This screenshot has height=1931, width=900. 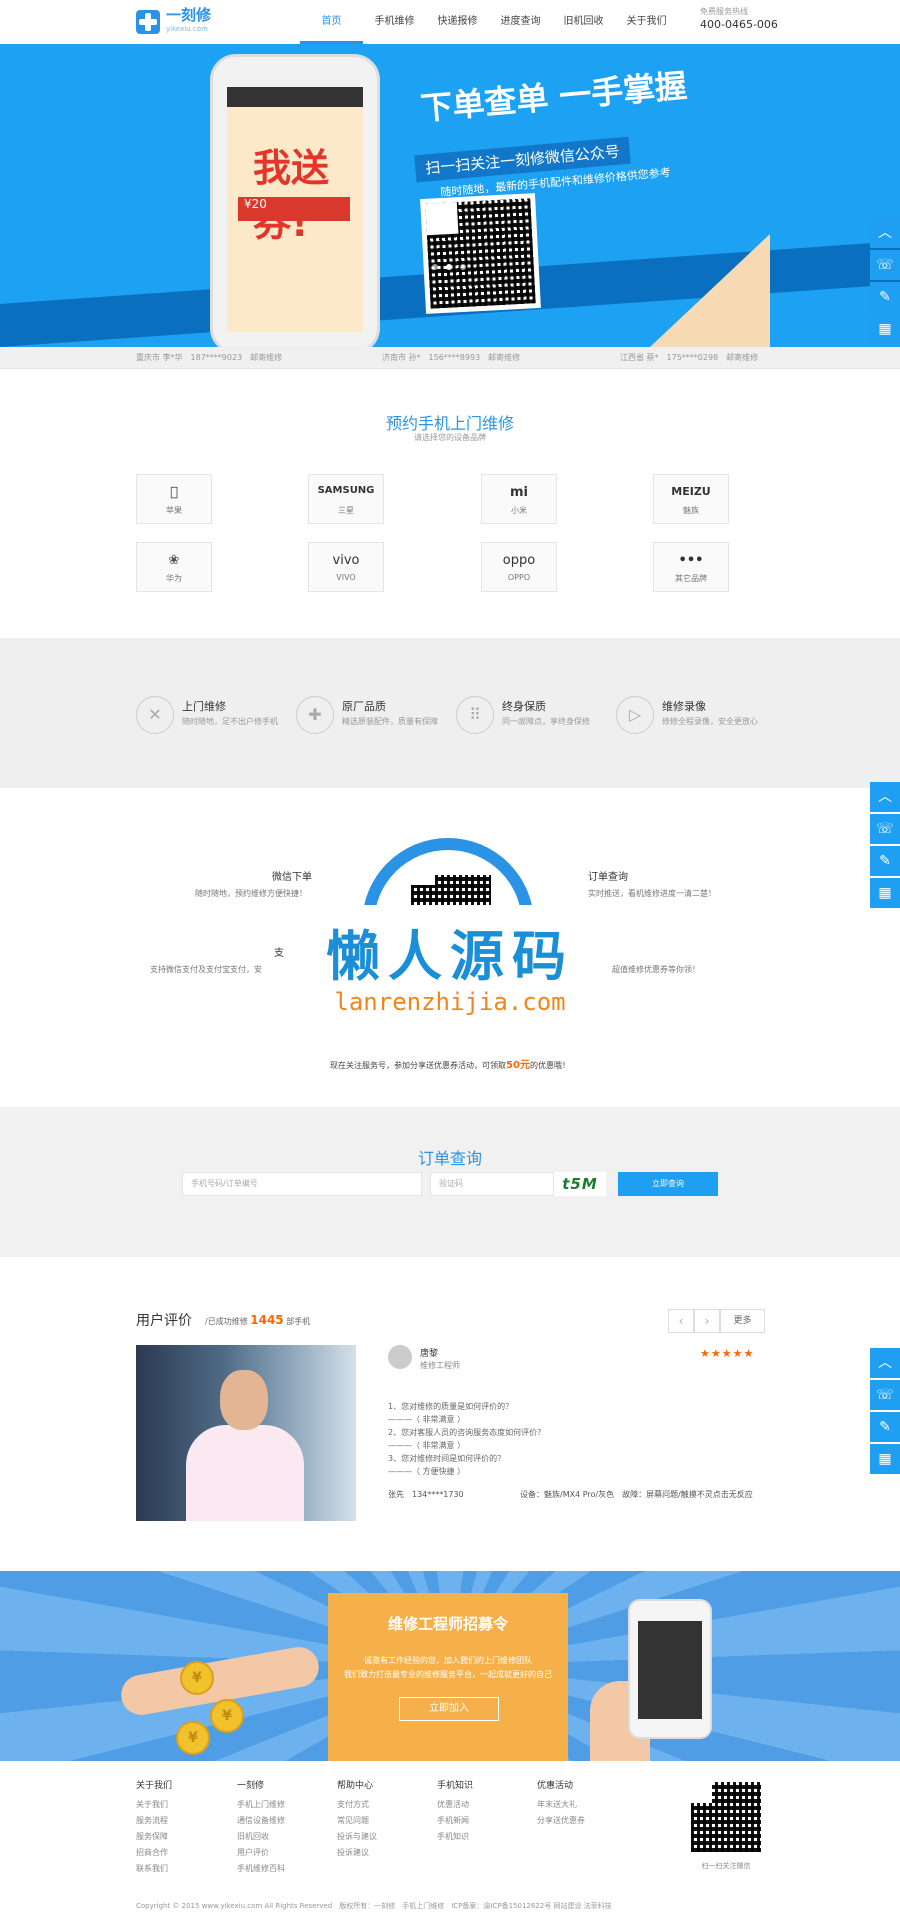 What do you see at coordinates (302, 1184) in the screenshot?
I see `order-number-input: 手机号码/订单编号` at bounding box center [302, 1184].